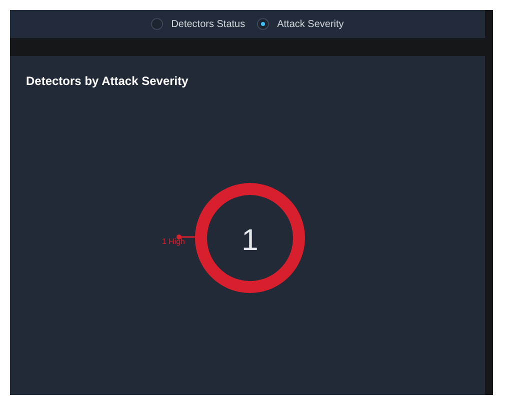  I want to click on center-total: 1, so click(250, 241).